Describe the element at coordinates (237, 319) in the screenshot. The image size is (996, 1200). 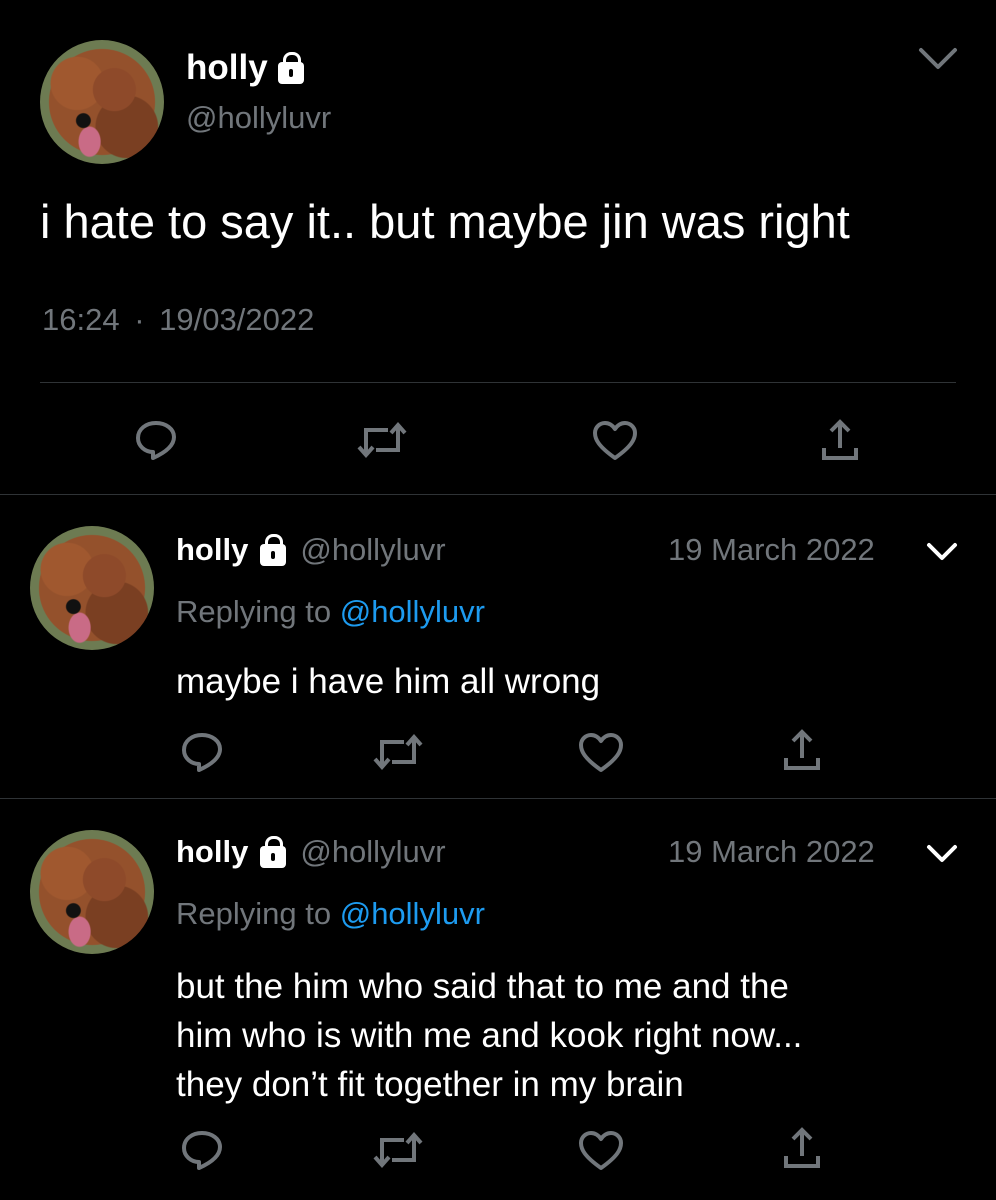
I see `tweet-date: 19/03/2022` at that location.